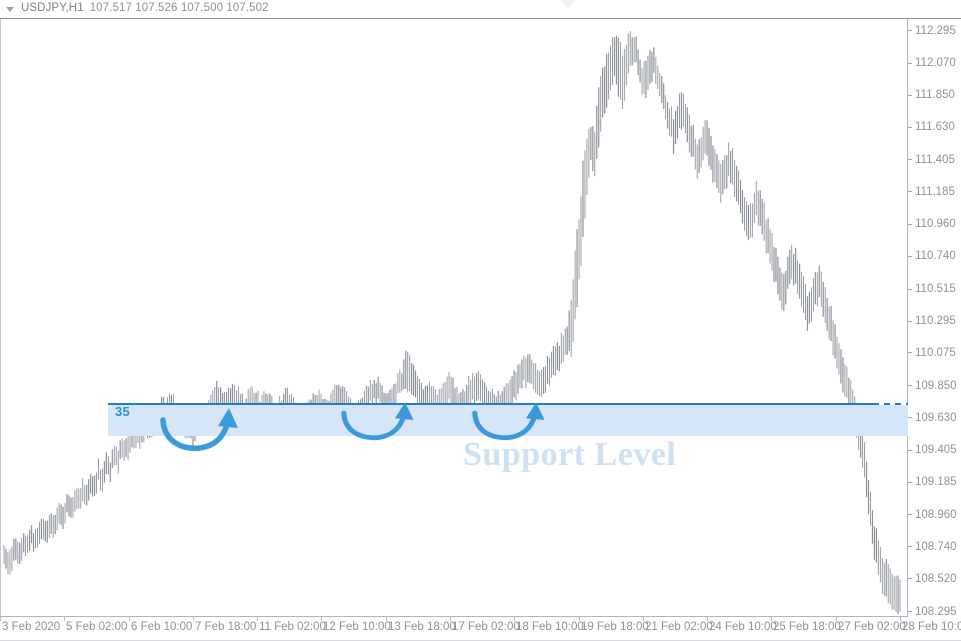  I want to click on price-axis-tick: 109.185, so click(932, 482).